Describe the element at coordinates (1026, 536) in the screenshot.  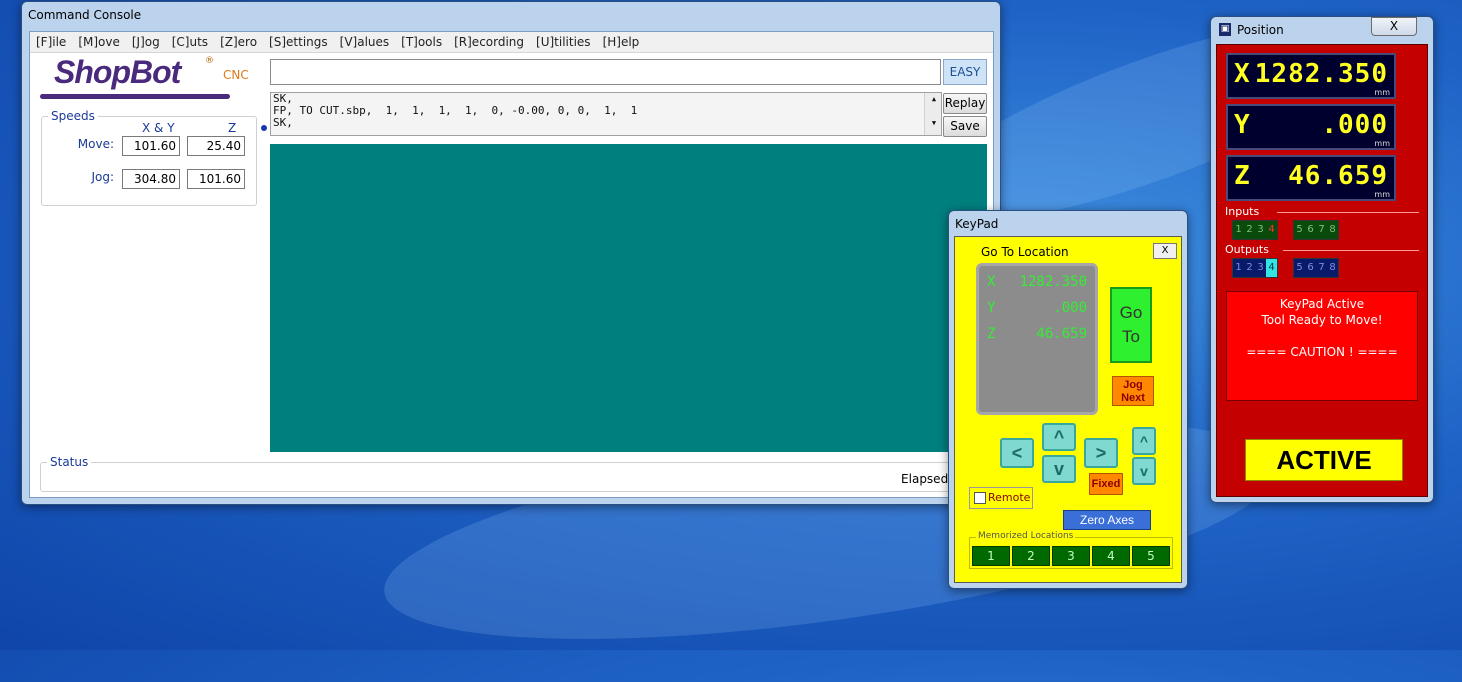
I see `memorized-legend: Memorized Locations` at that location.